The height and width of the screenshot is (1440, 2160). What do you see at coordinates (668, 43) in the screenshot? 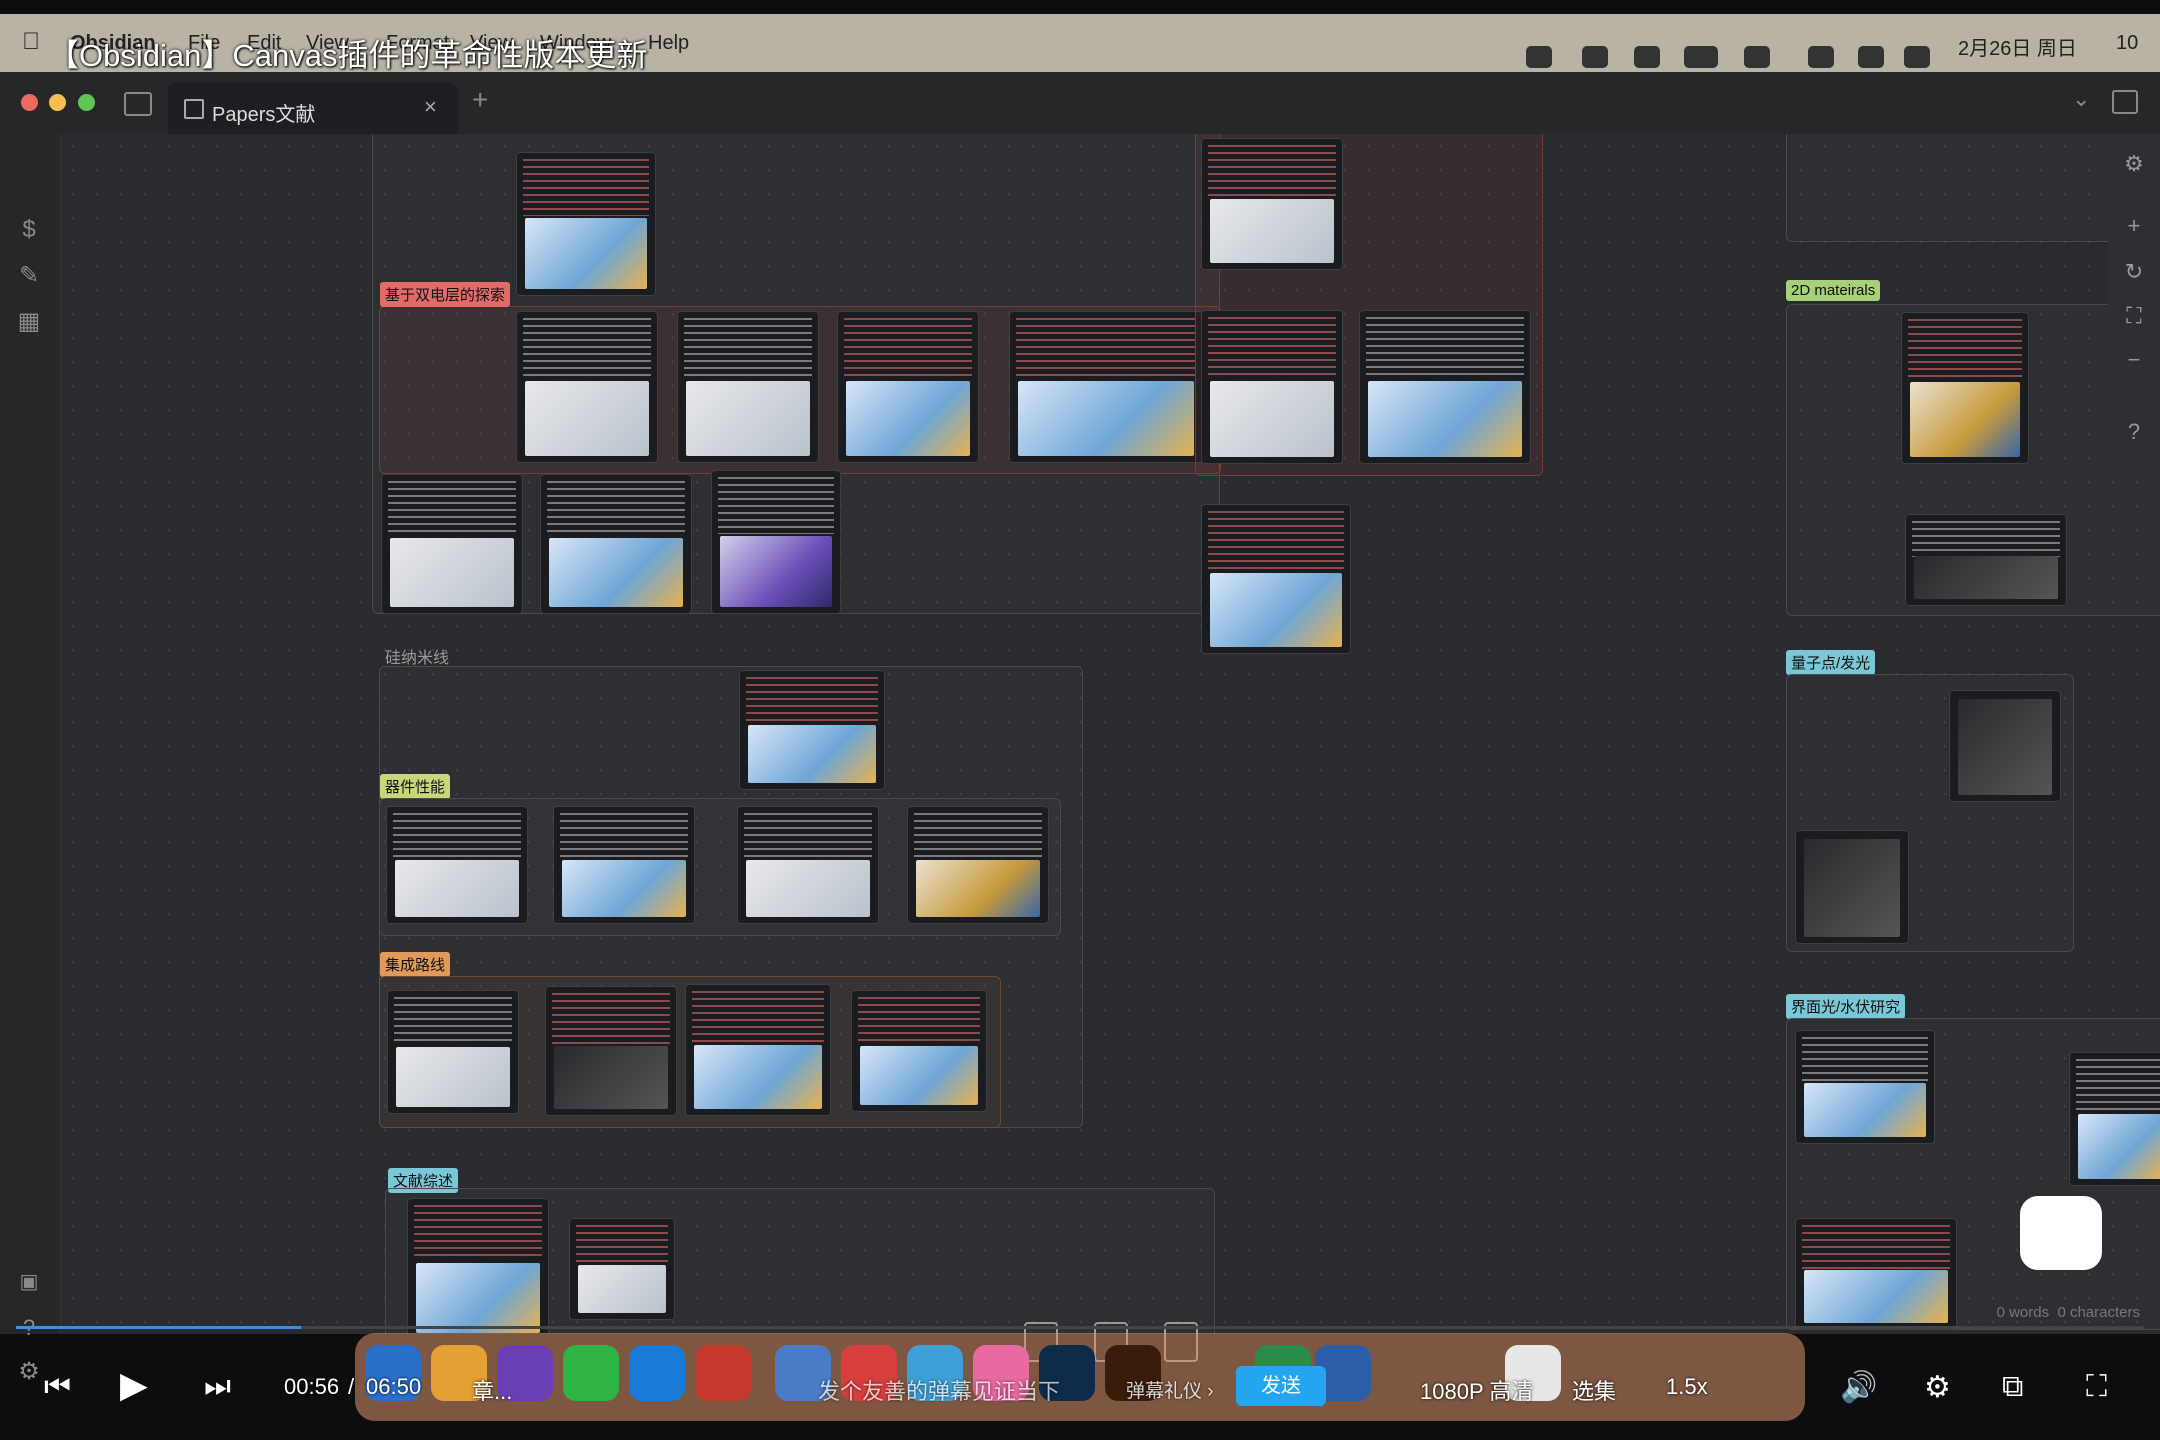
I see `menu-help: Help` at bounding box center [668, 43].